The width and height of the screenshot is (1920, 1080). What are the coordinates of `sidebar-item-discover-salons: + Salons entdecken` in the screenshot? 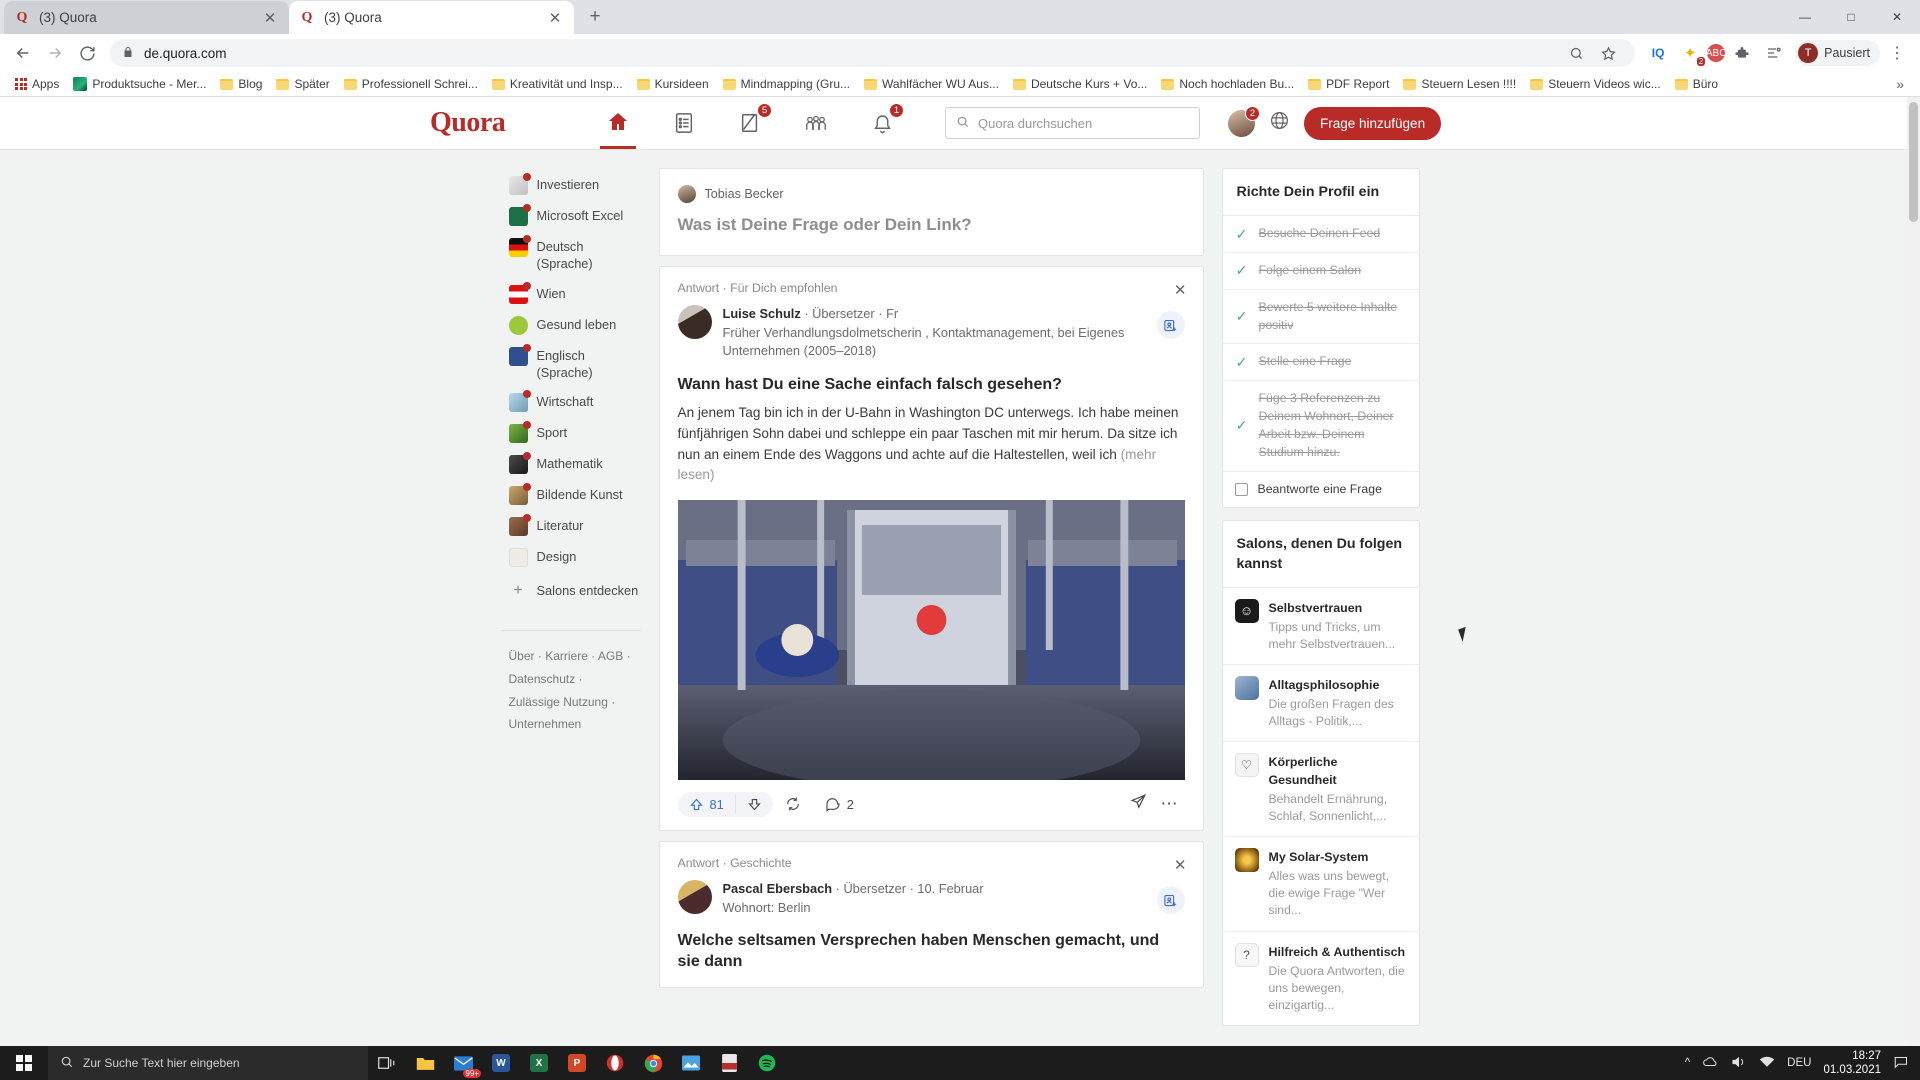 It's located at (571, 590).